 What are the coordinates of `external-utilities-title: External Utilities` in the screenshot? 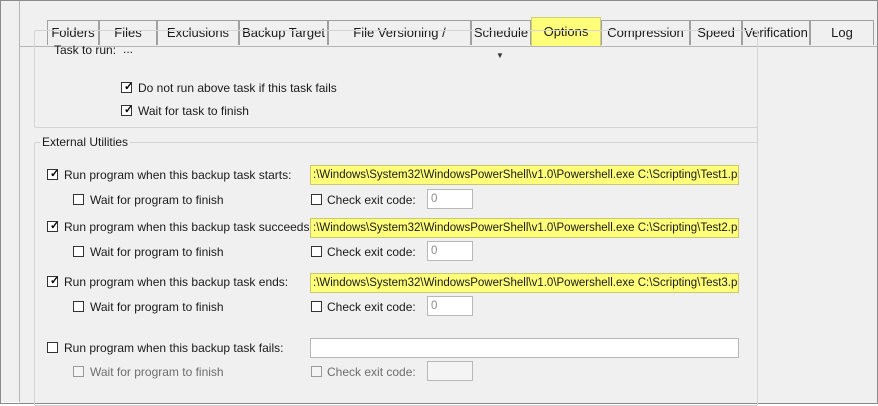 It's located at (85, 142).